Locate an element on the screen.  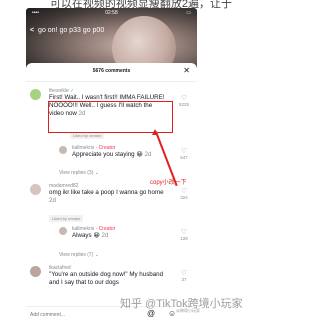
like-button: ♡ 324 is located at coordinates (184, 194).